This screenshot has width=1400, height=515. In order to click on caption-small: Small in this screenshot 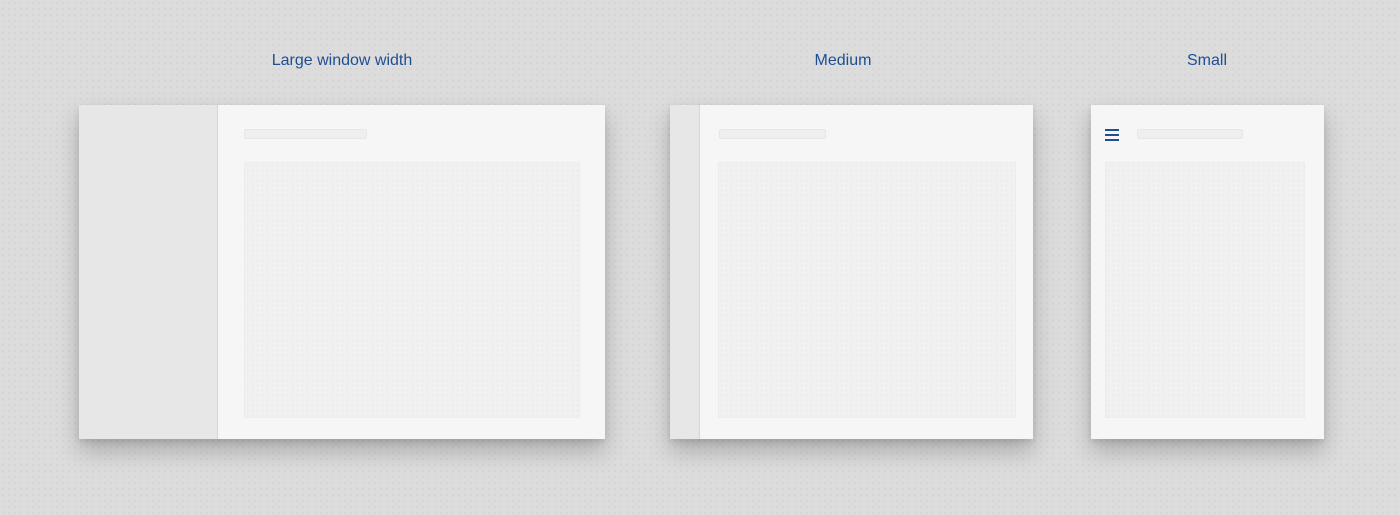, I will do `click(1207, 60)`.